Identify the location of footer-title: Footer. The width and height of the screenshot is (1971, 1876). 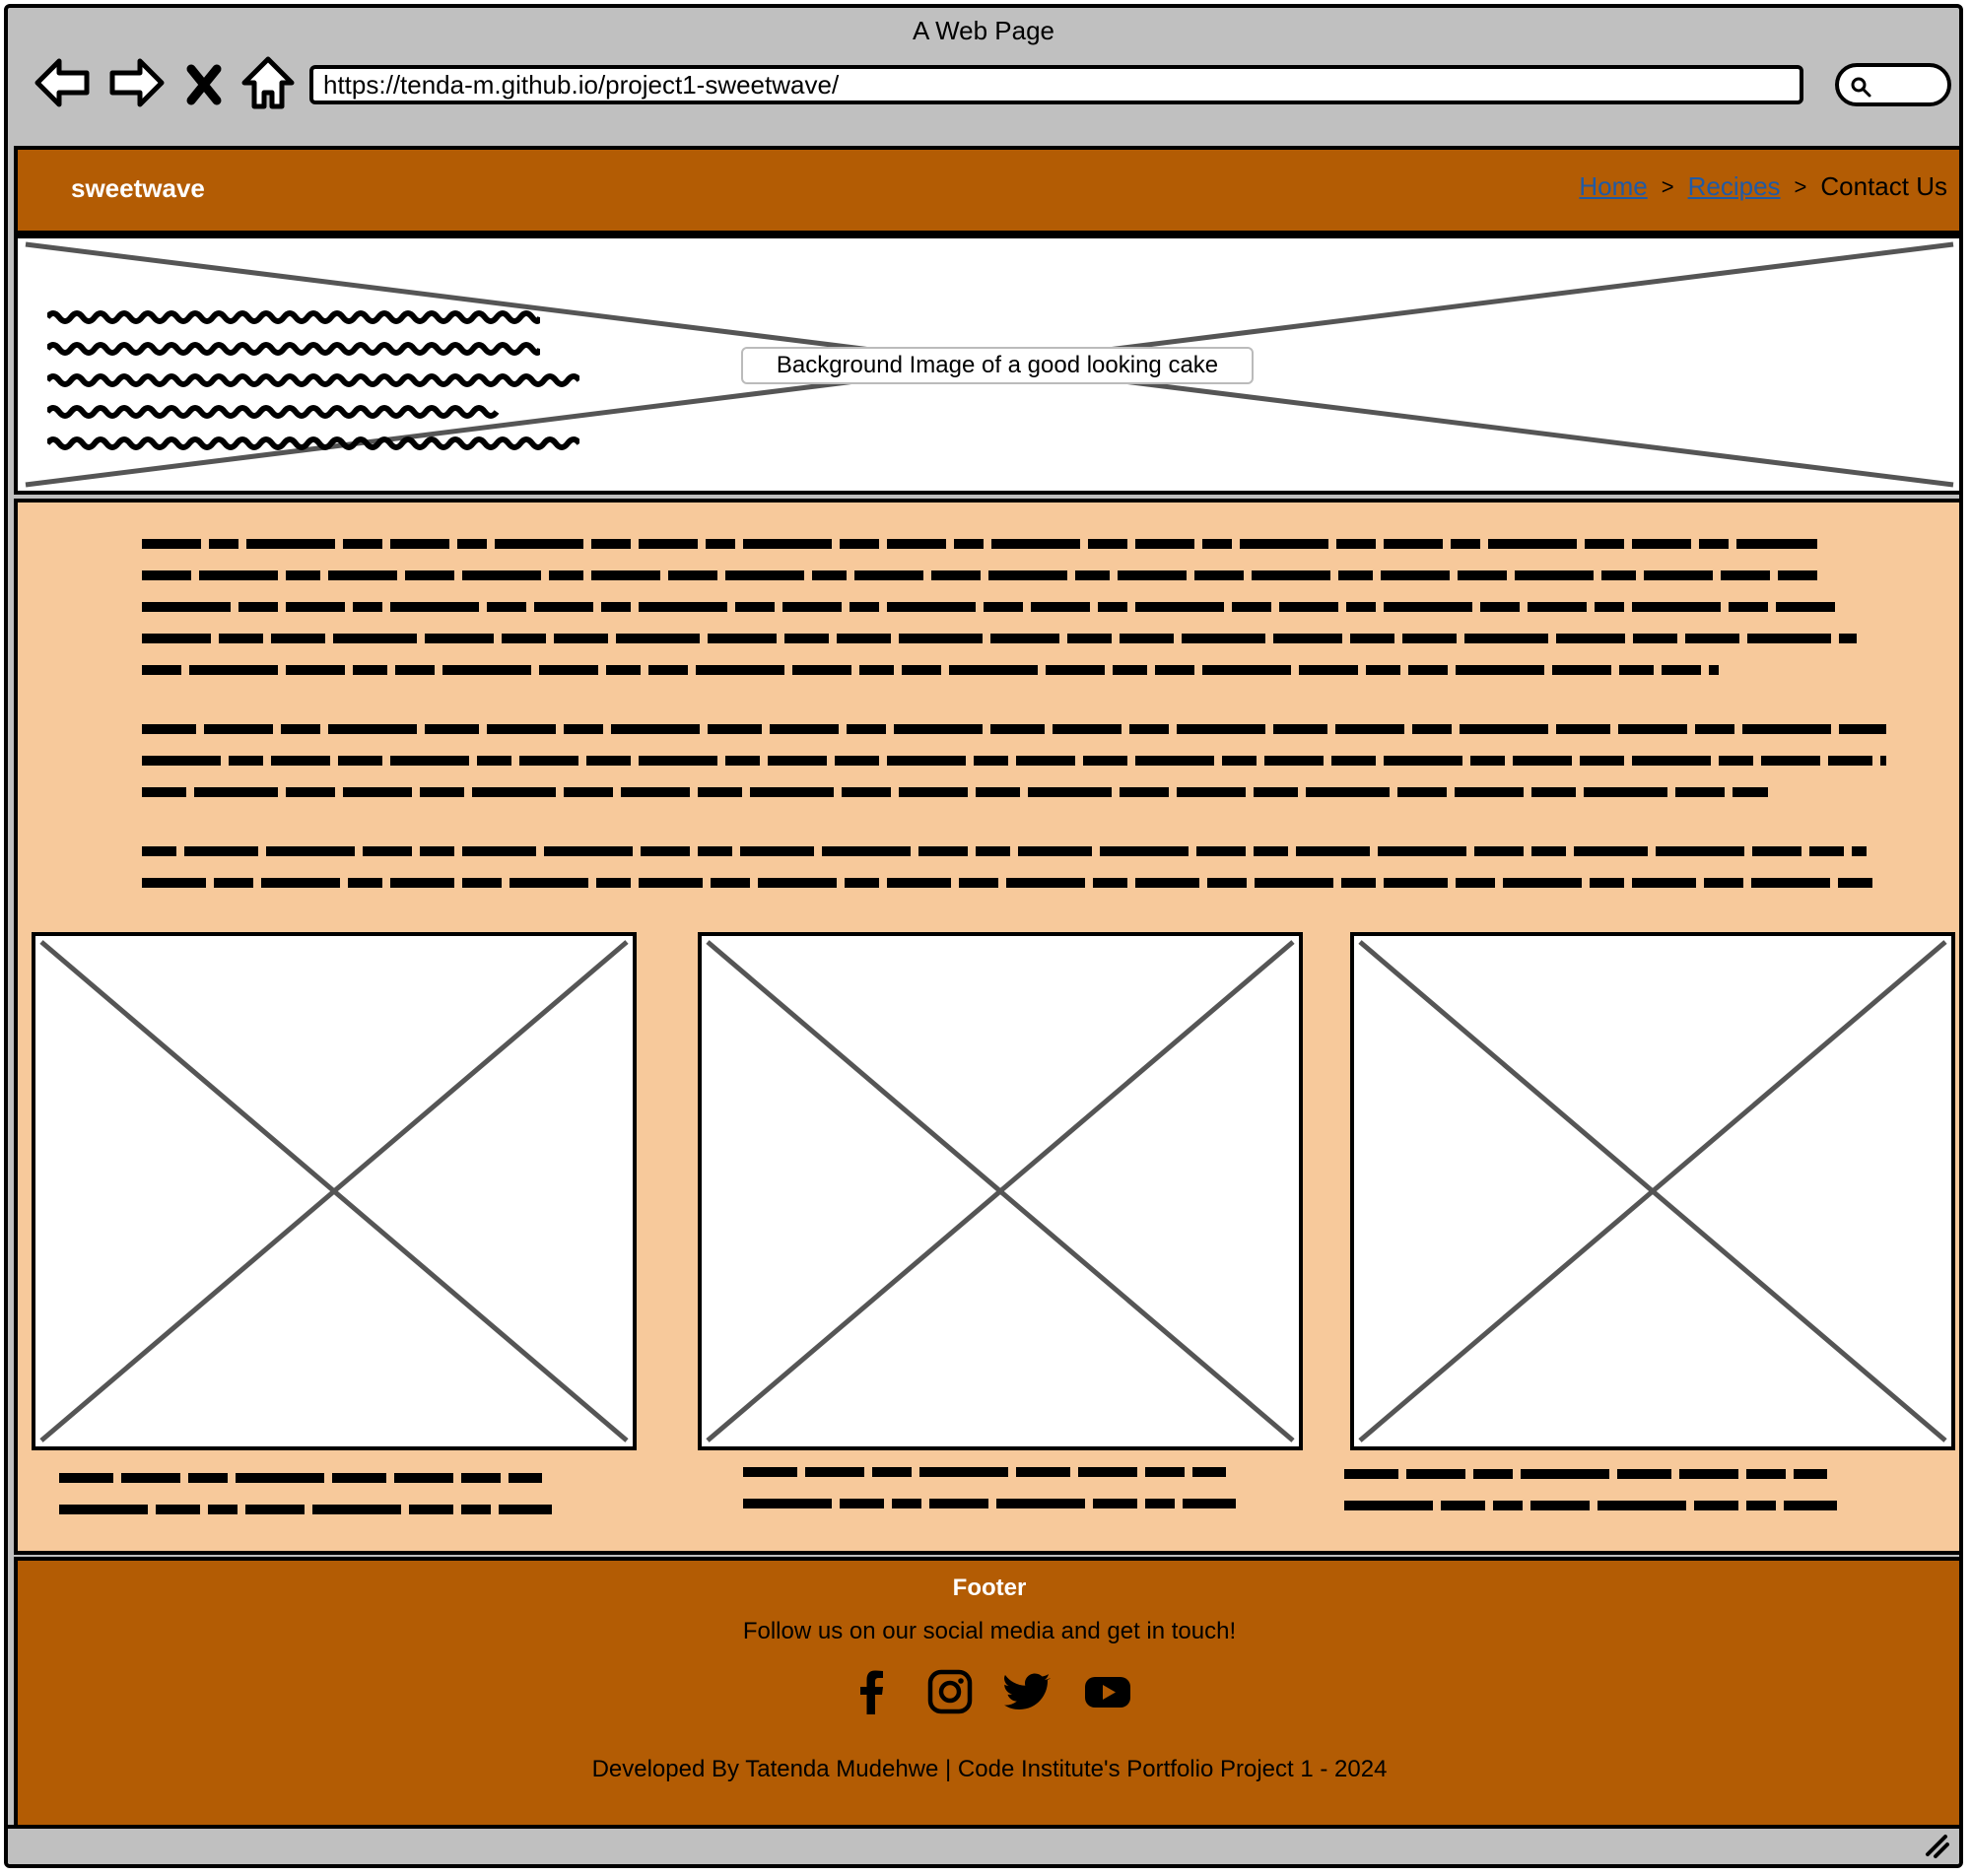
(989, 1588).